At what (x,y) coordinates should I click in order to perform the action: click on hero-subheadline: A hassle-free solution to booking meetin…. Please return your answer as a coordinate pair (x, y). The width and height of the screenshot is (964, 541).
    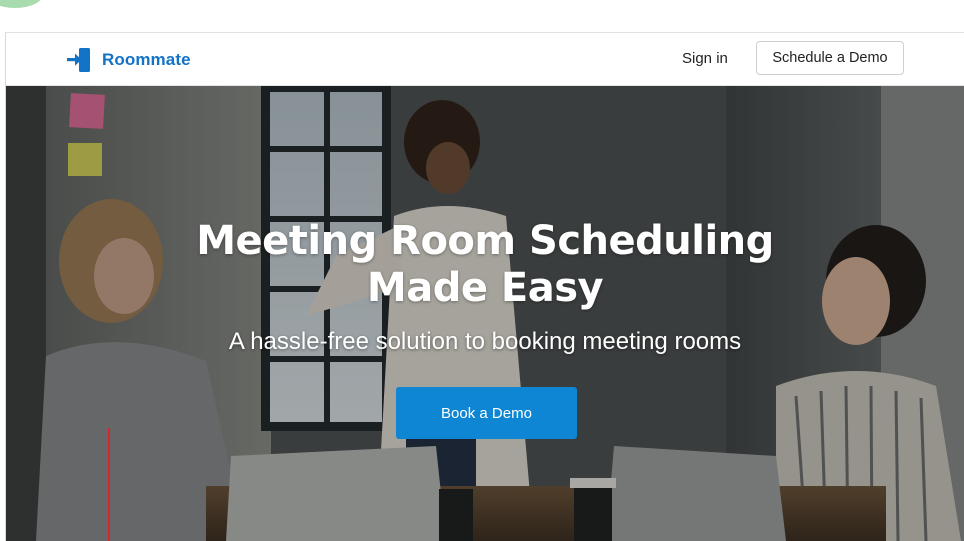
    Looking at the image, I should click on (485, 341).